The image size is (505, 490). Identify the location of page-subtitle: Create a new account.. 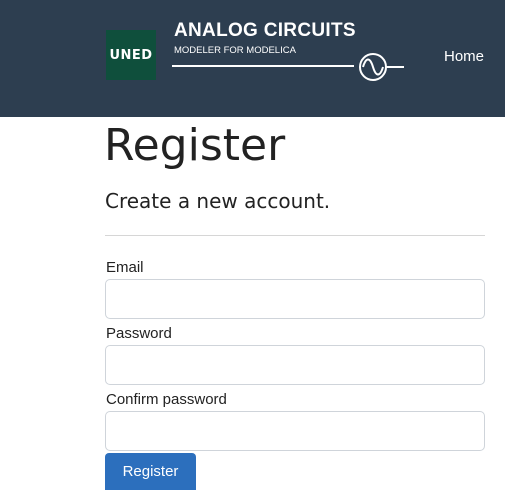
(218, 201).